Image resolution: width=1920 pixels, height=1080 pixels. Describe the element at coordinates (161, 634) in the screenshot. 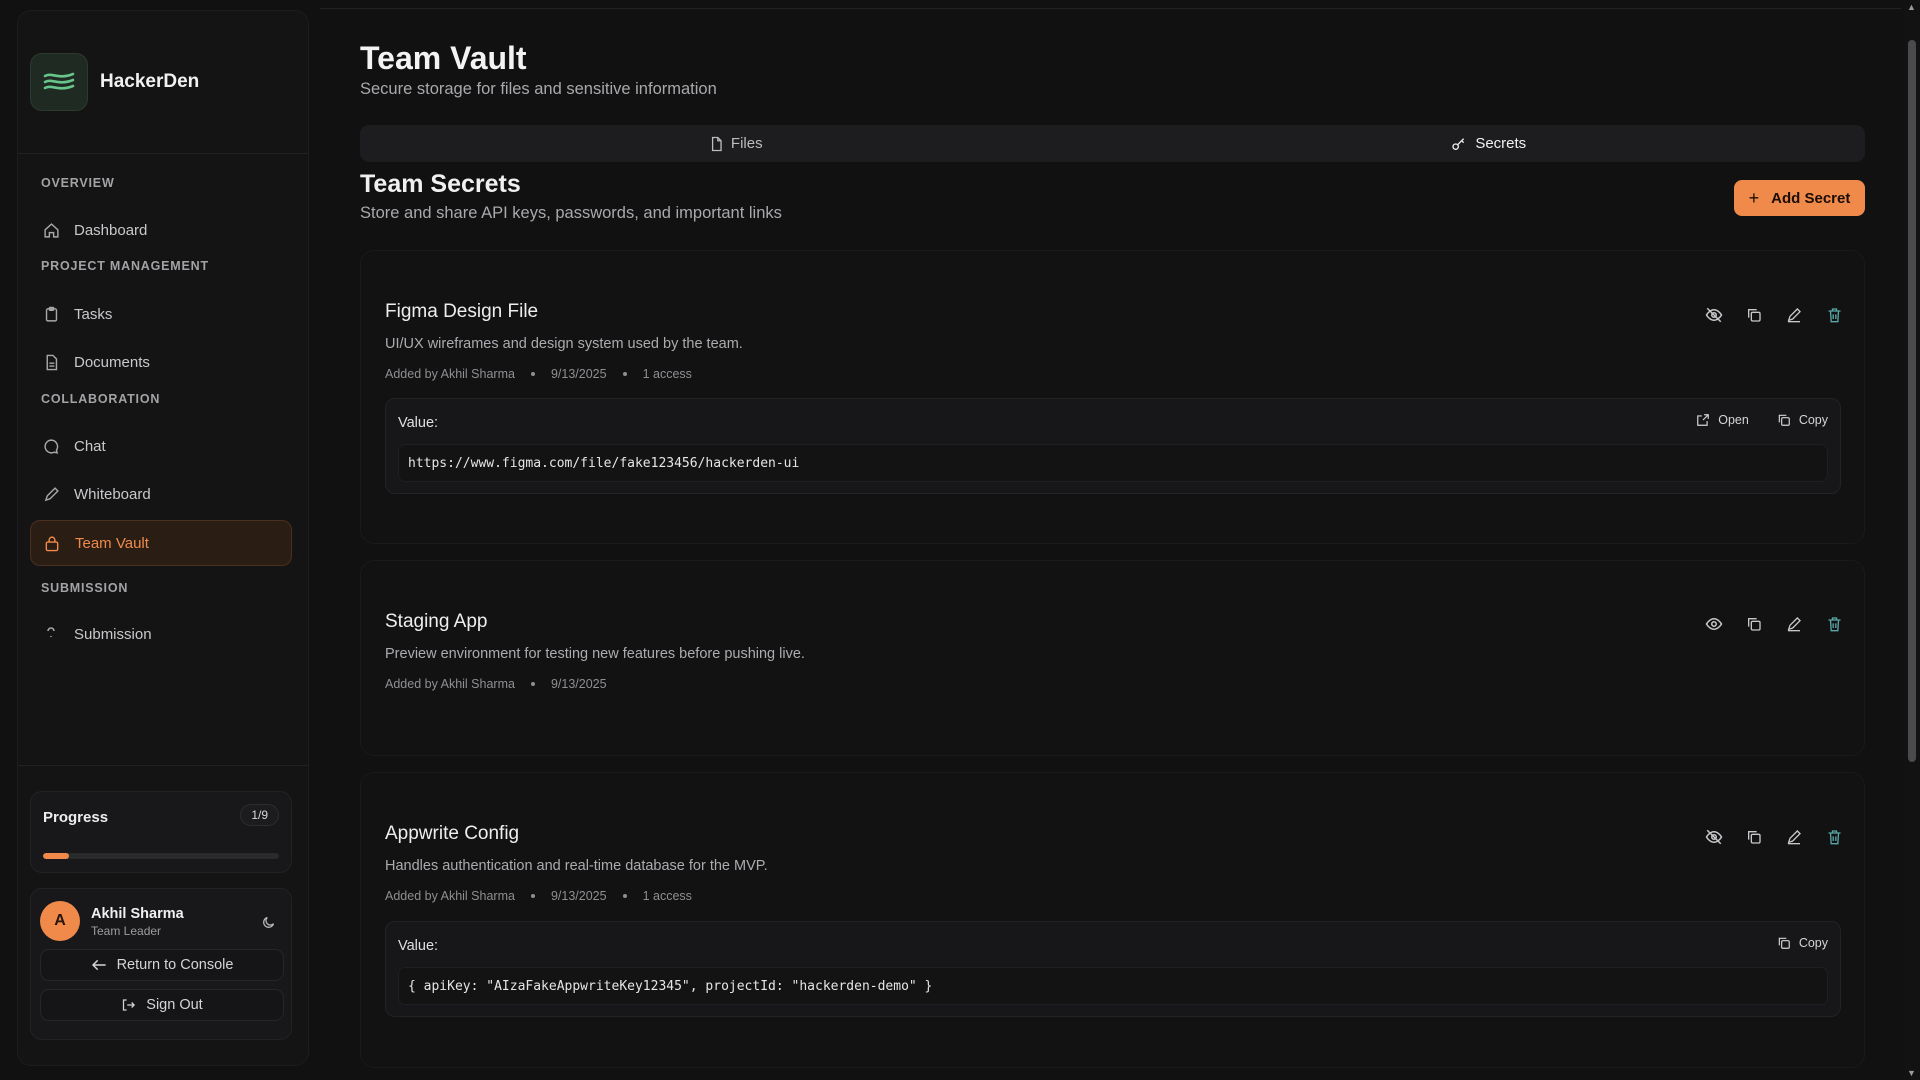

I see `sidebar-item-submission: Submission` at that location.